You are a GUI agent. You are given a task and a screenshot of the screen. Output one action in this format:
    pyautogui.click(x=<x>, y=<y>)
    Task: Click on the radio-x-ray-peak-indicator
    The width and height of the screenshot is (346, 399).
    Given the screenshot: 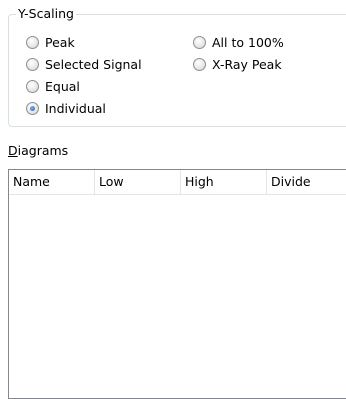 What is the action you would take?
    pyautogui.click(x=199, y=64)
    